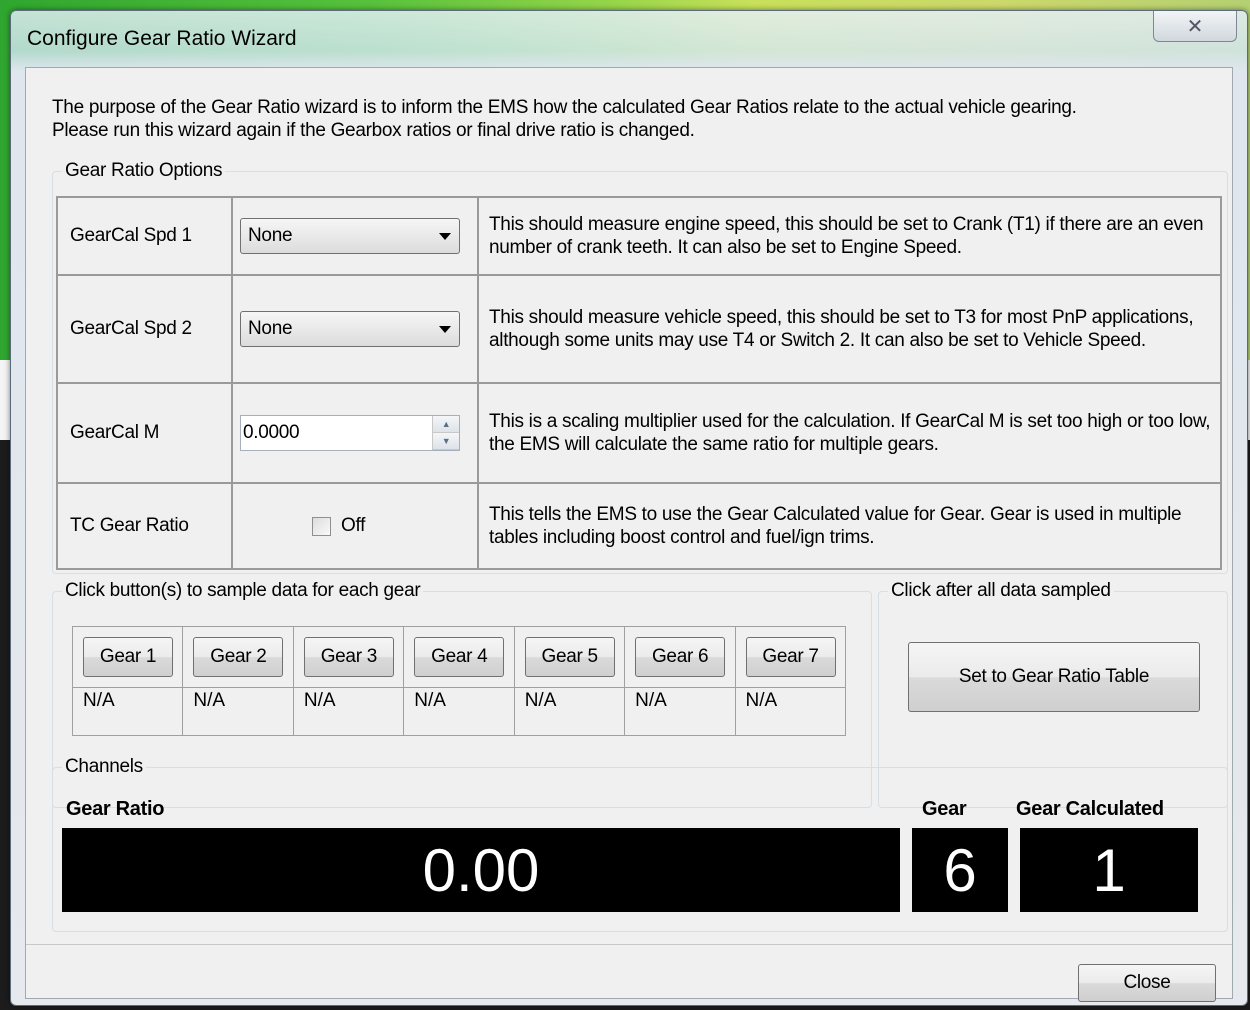 The width and height of the screenshot is (1250, 1010). What do you see at coordinates (144, 433) in the screenshot?
I see `option-label: GearCal M` at bounding box center [144, 433].